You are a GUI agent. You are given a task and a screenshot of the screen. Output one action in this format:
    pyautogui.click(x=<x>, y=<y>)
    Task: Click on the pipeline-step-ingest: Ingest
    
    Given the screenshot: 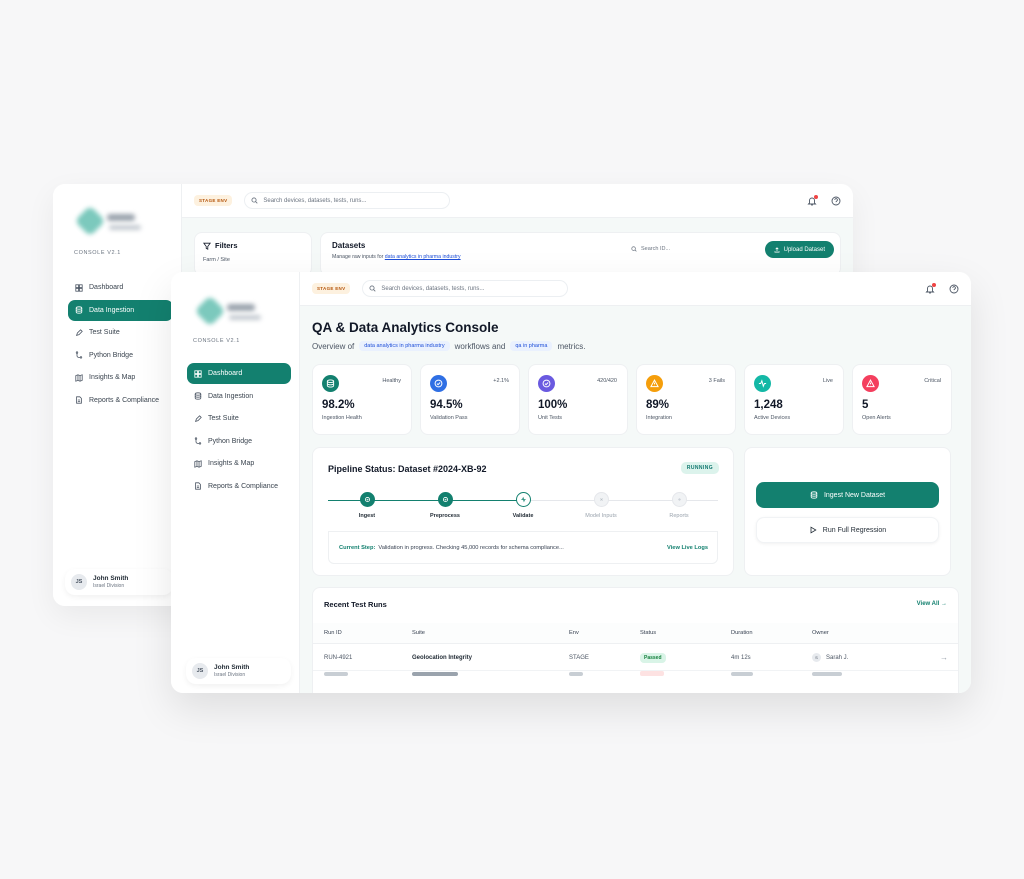 What is the action you would take?
    pyautogui.click(x=367, y=505)
    